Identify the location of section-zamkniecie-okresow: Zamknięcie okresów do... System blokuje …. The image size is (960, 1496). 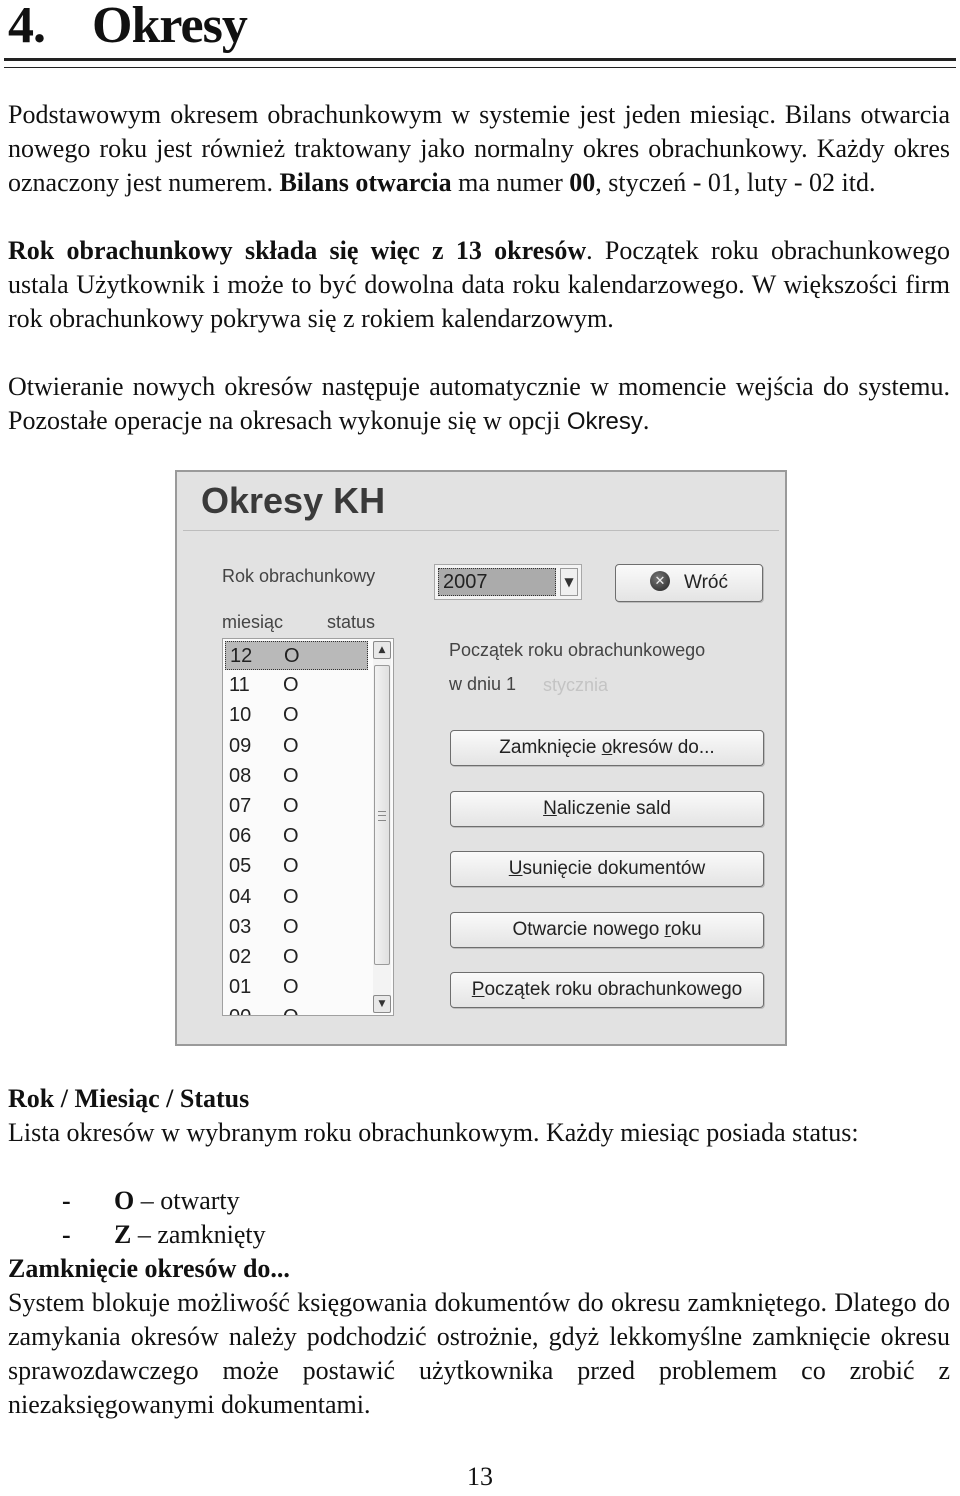
(479, 1337).